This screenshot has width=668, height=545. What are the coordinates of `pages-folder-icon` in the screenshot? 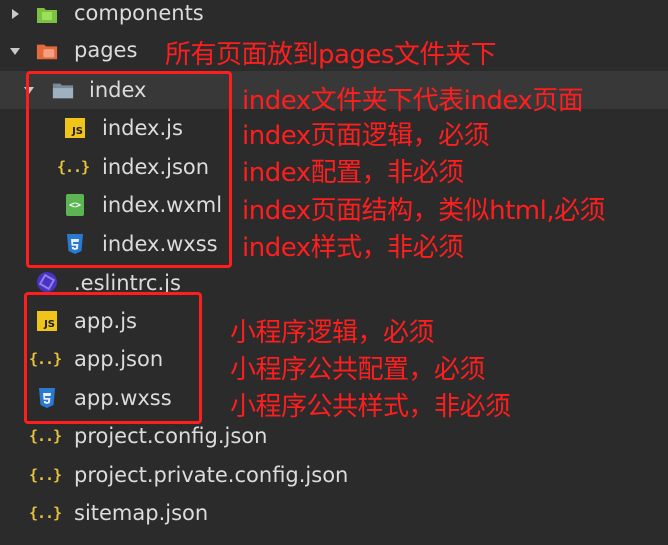 It's located at (47, 51).